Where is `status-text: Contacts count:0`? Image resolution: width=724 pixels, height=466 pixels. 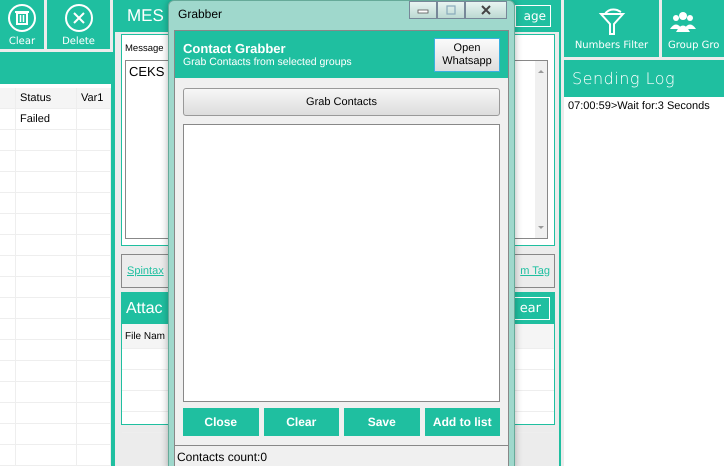
status-text: Contacts count:0 is located at coordinates (222, 457).